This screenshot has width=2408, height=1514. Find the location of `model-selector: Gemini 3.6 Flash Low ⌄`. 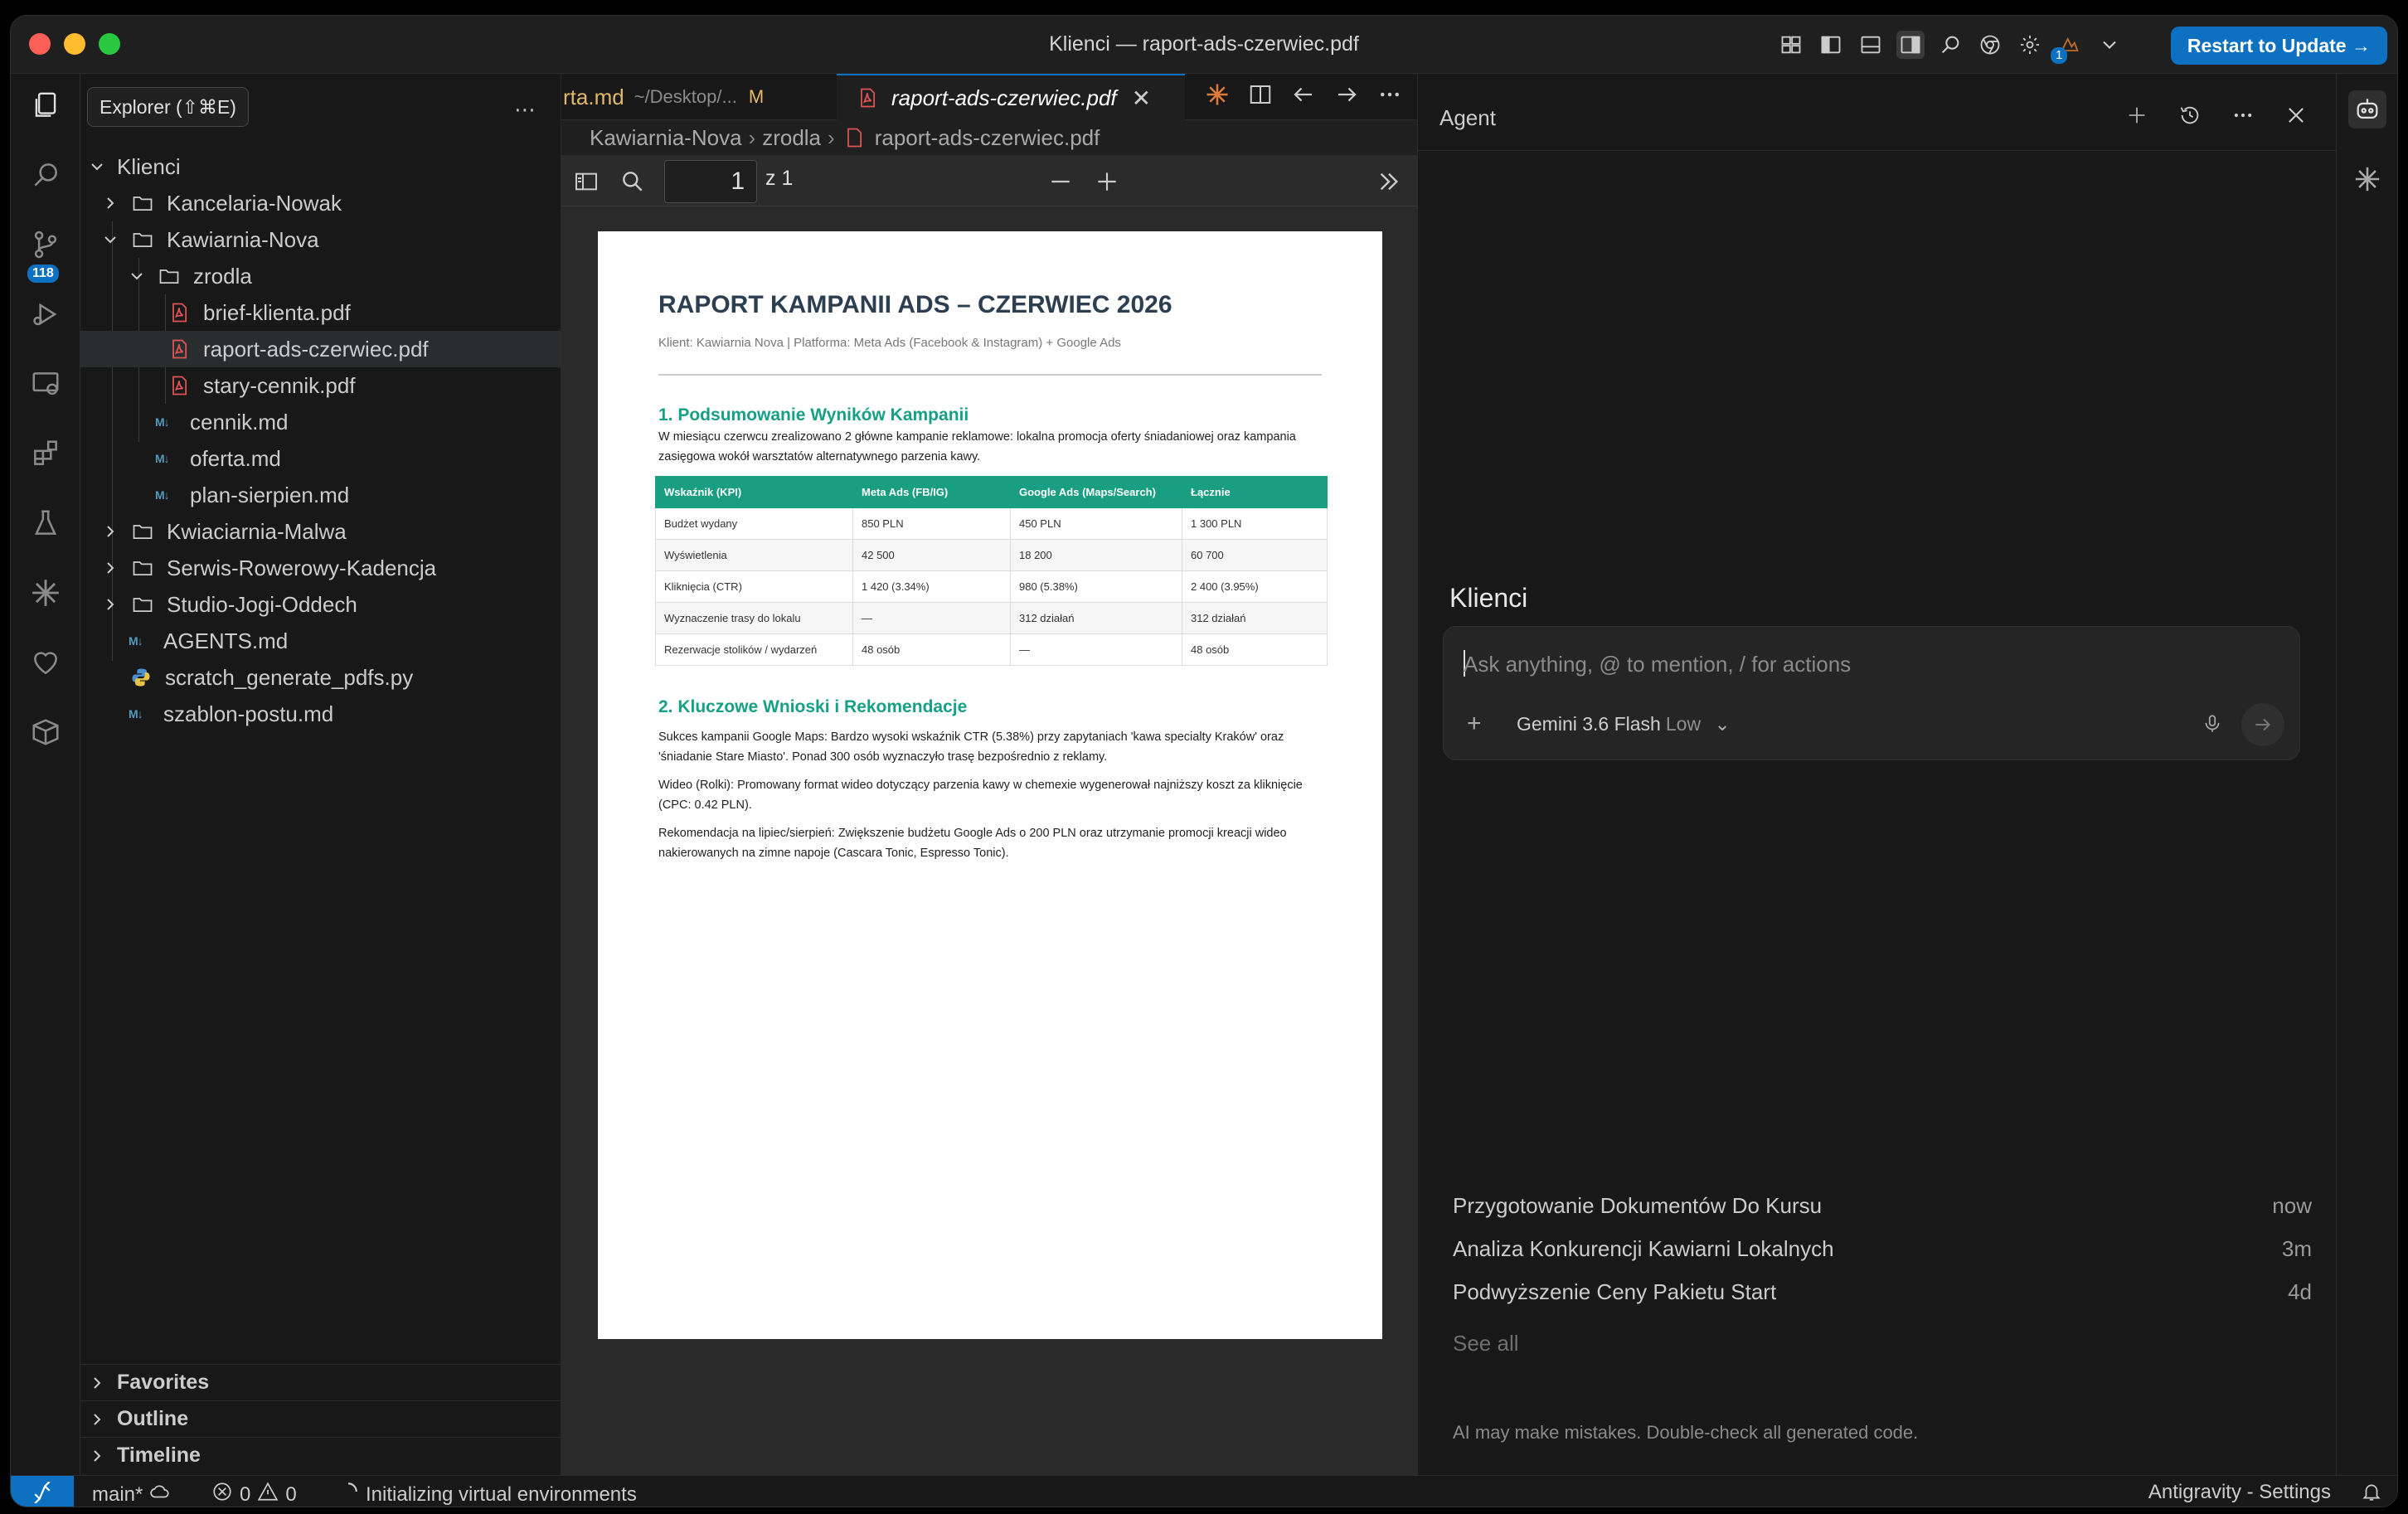

model-selector: Gemini 3.6 Flash Low ⌄ is located at coordinates (1624, 724).